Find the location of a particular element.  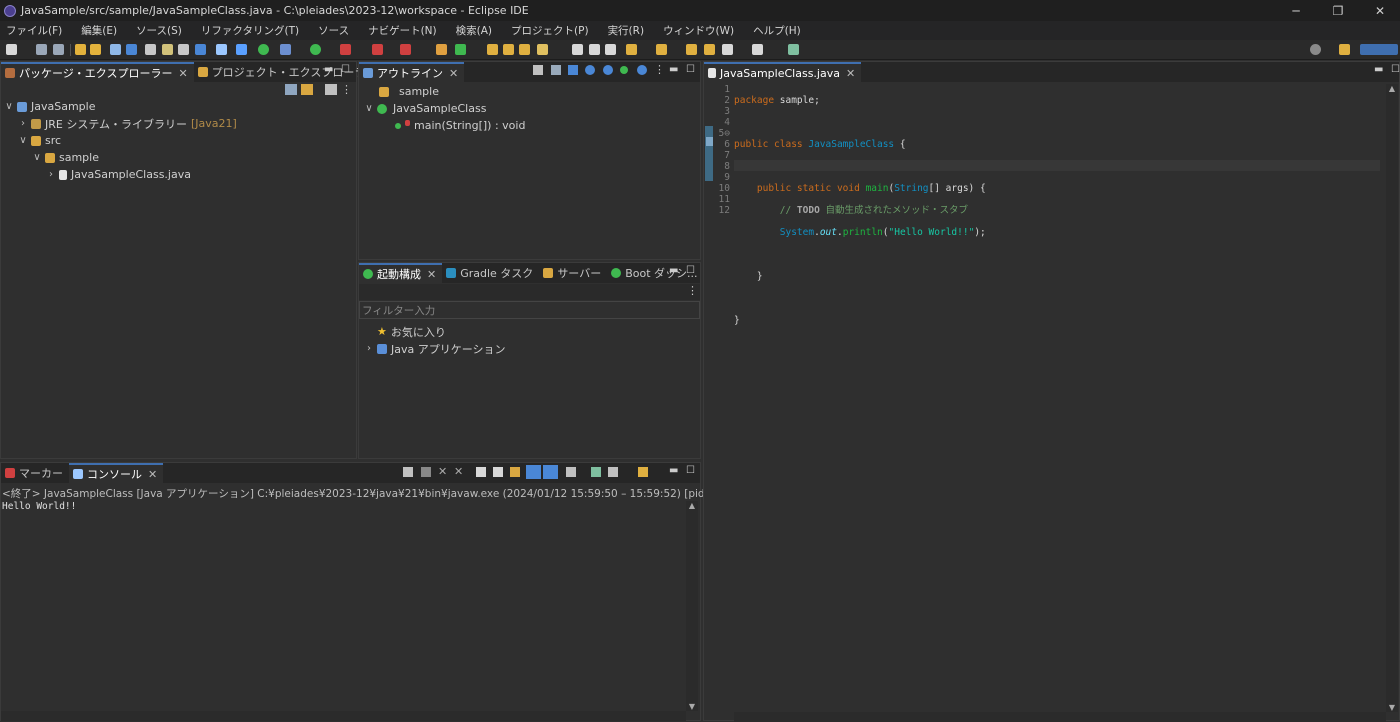

show-stdout-icon is located at coordinates (533, 472).